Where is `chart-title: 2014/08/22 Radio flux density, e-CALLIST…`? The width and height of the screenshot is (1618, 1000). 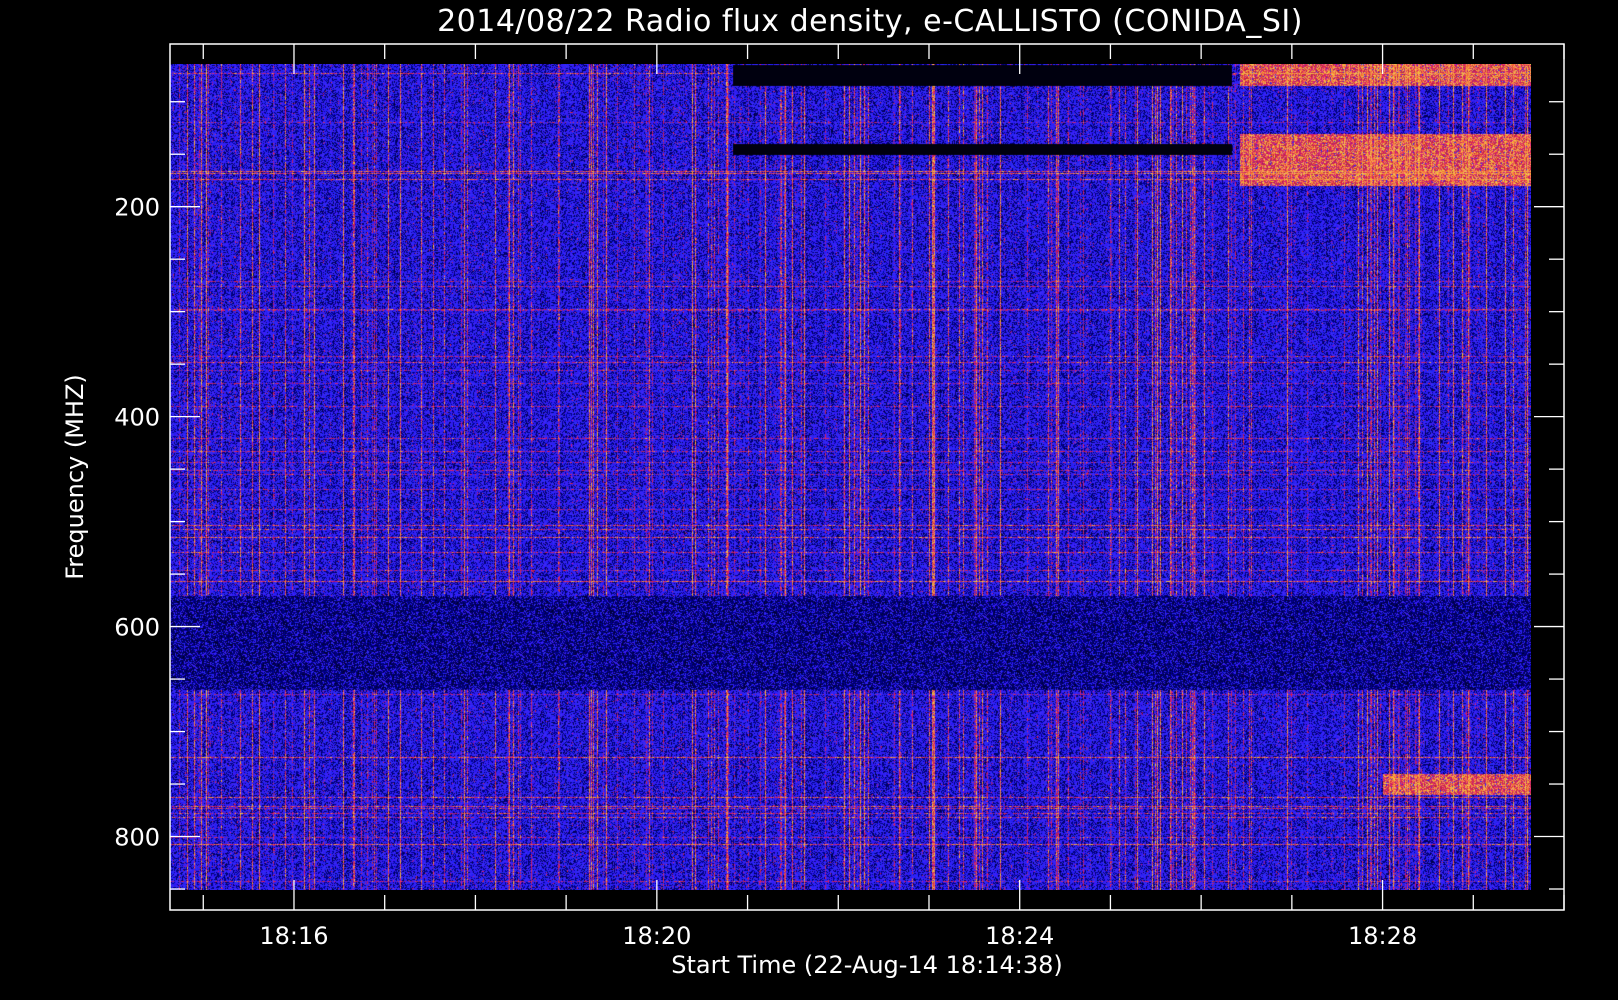
chart-title: 2014/08/22 Radio flux density, e-CALLIST… is located at coordinates (870, 21).